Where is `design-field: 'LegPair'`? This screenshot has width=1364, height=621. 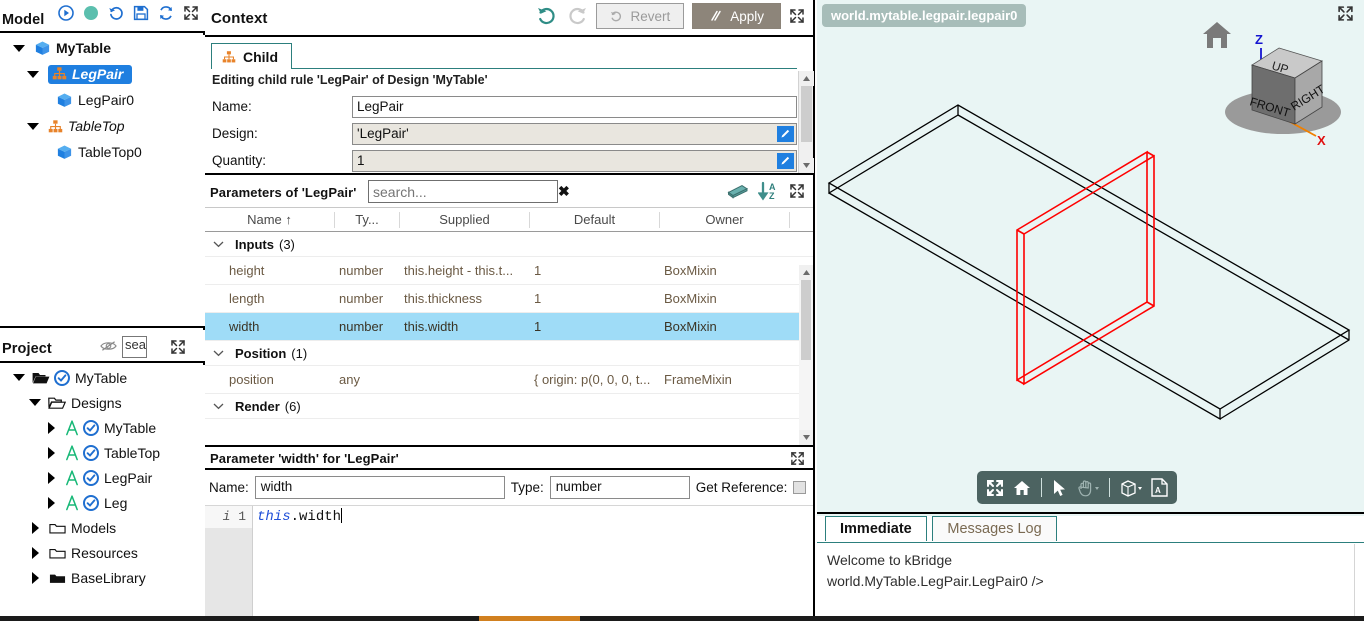
design-field: 'LegPair' is located at coordinates (574, 133).